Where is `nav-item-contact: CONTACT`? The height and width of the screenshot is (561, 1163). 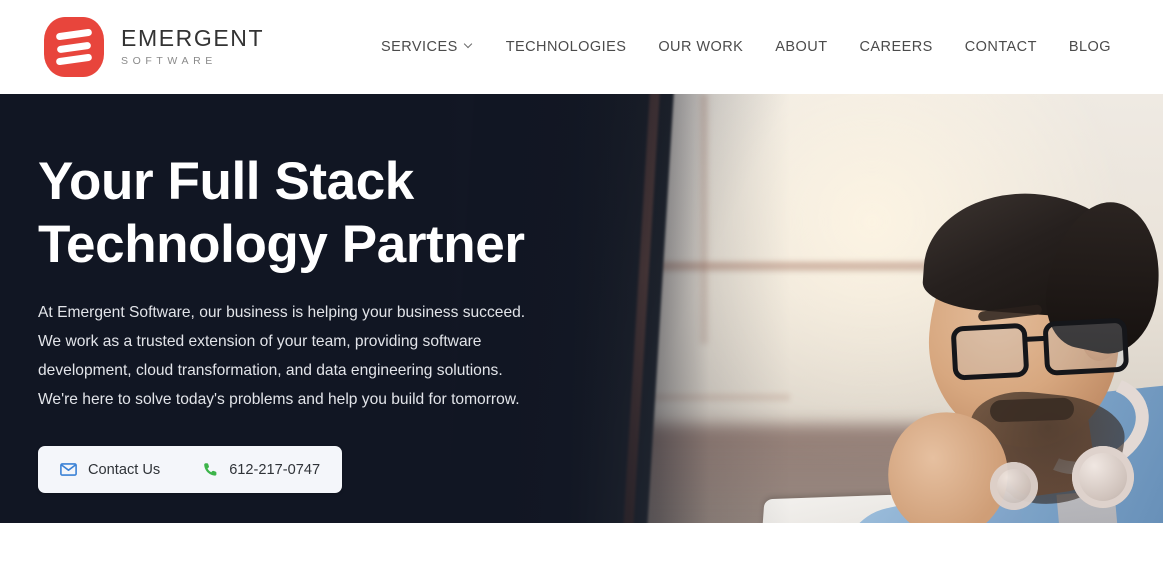
nav-item-contact: CONTACT is located at coordinates (1001, 47).